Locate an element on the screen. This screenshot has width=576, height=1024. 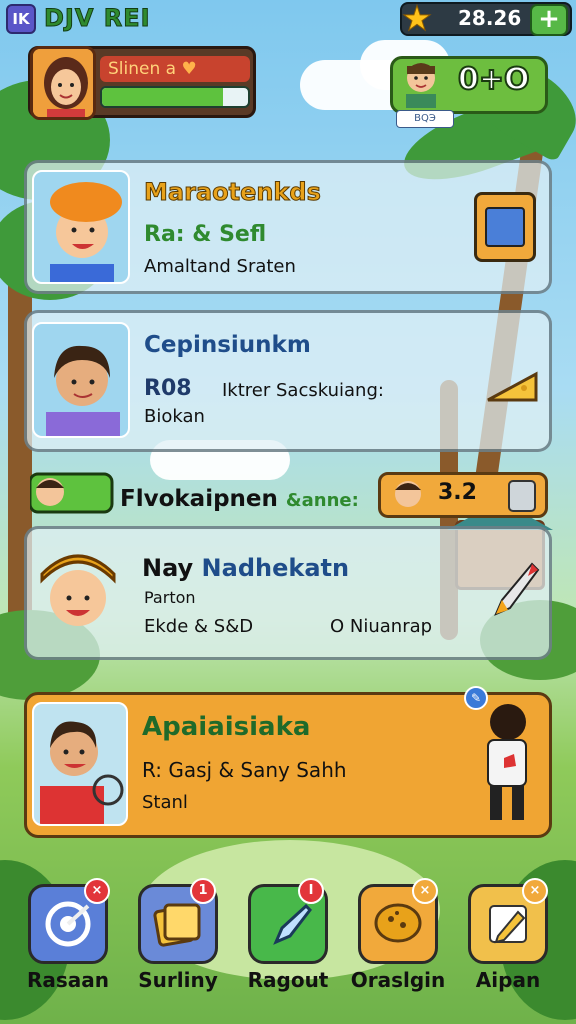
notification-badge: I is located at coordinates (311, 891).